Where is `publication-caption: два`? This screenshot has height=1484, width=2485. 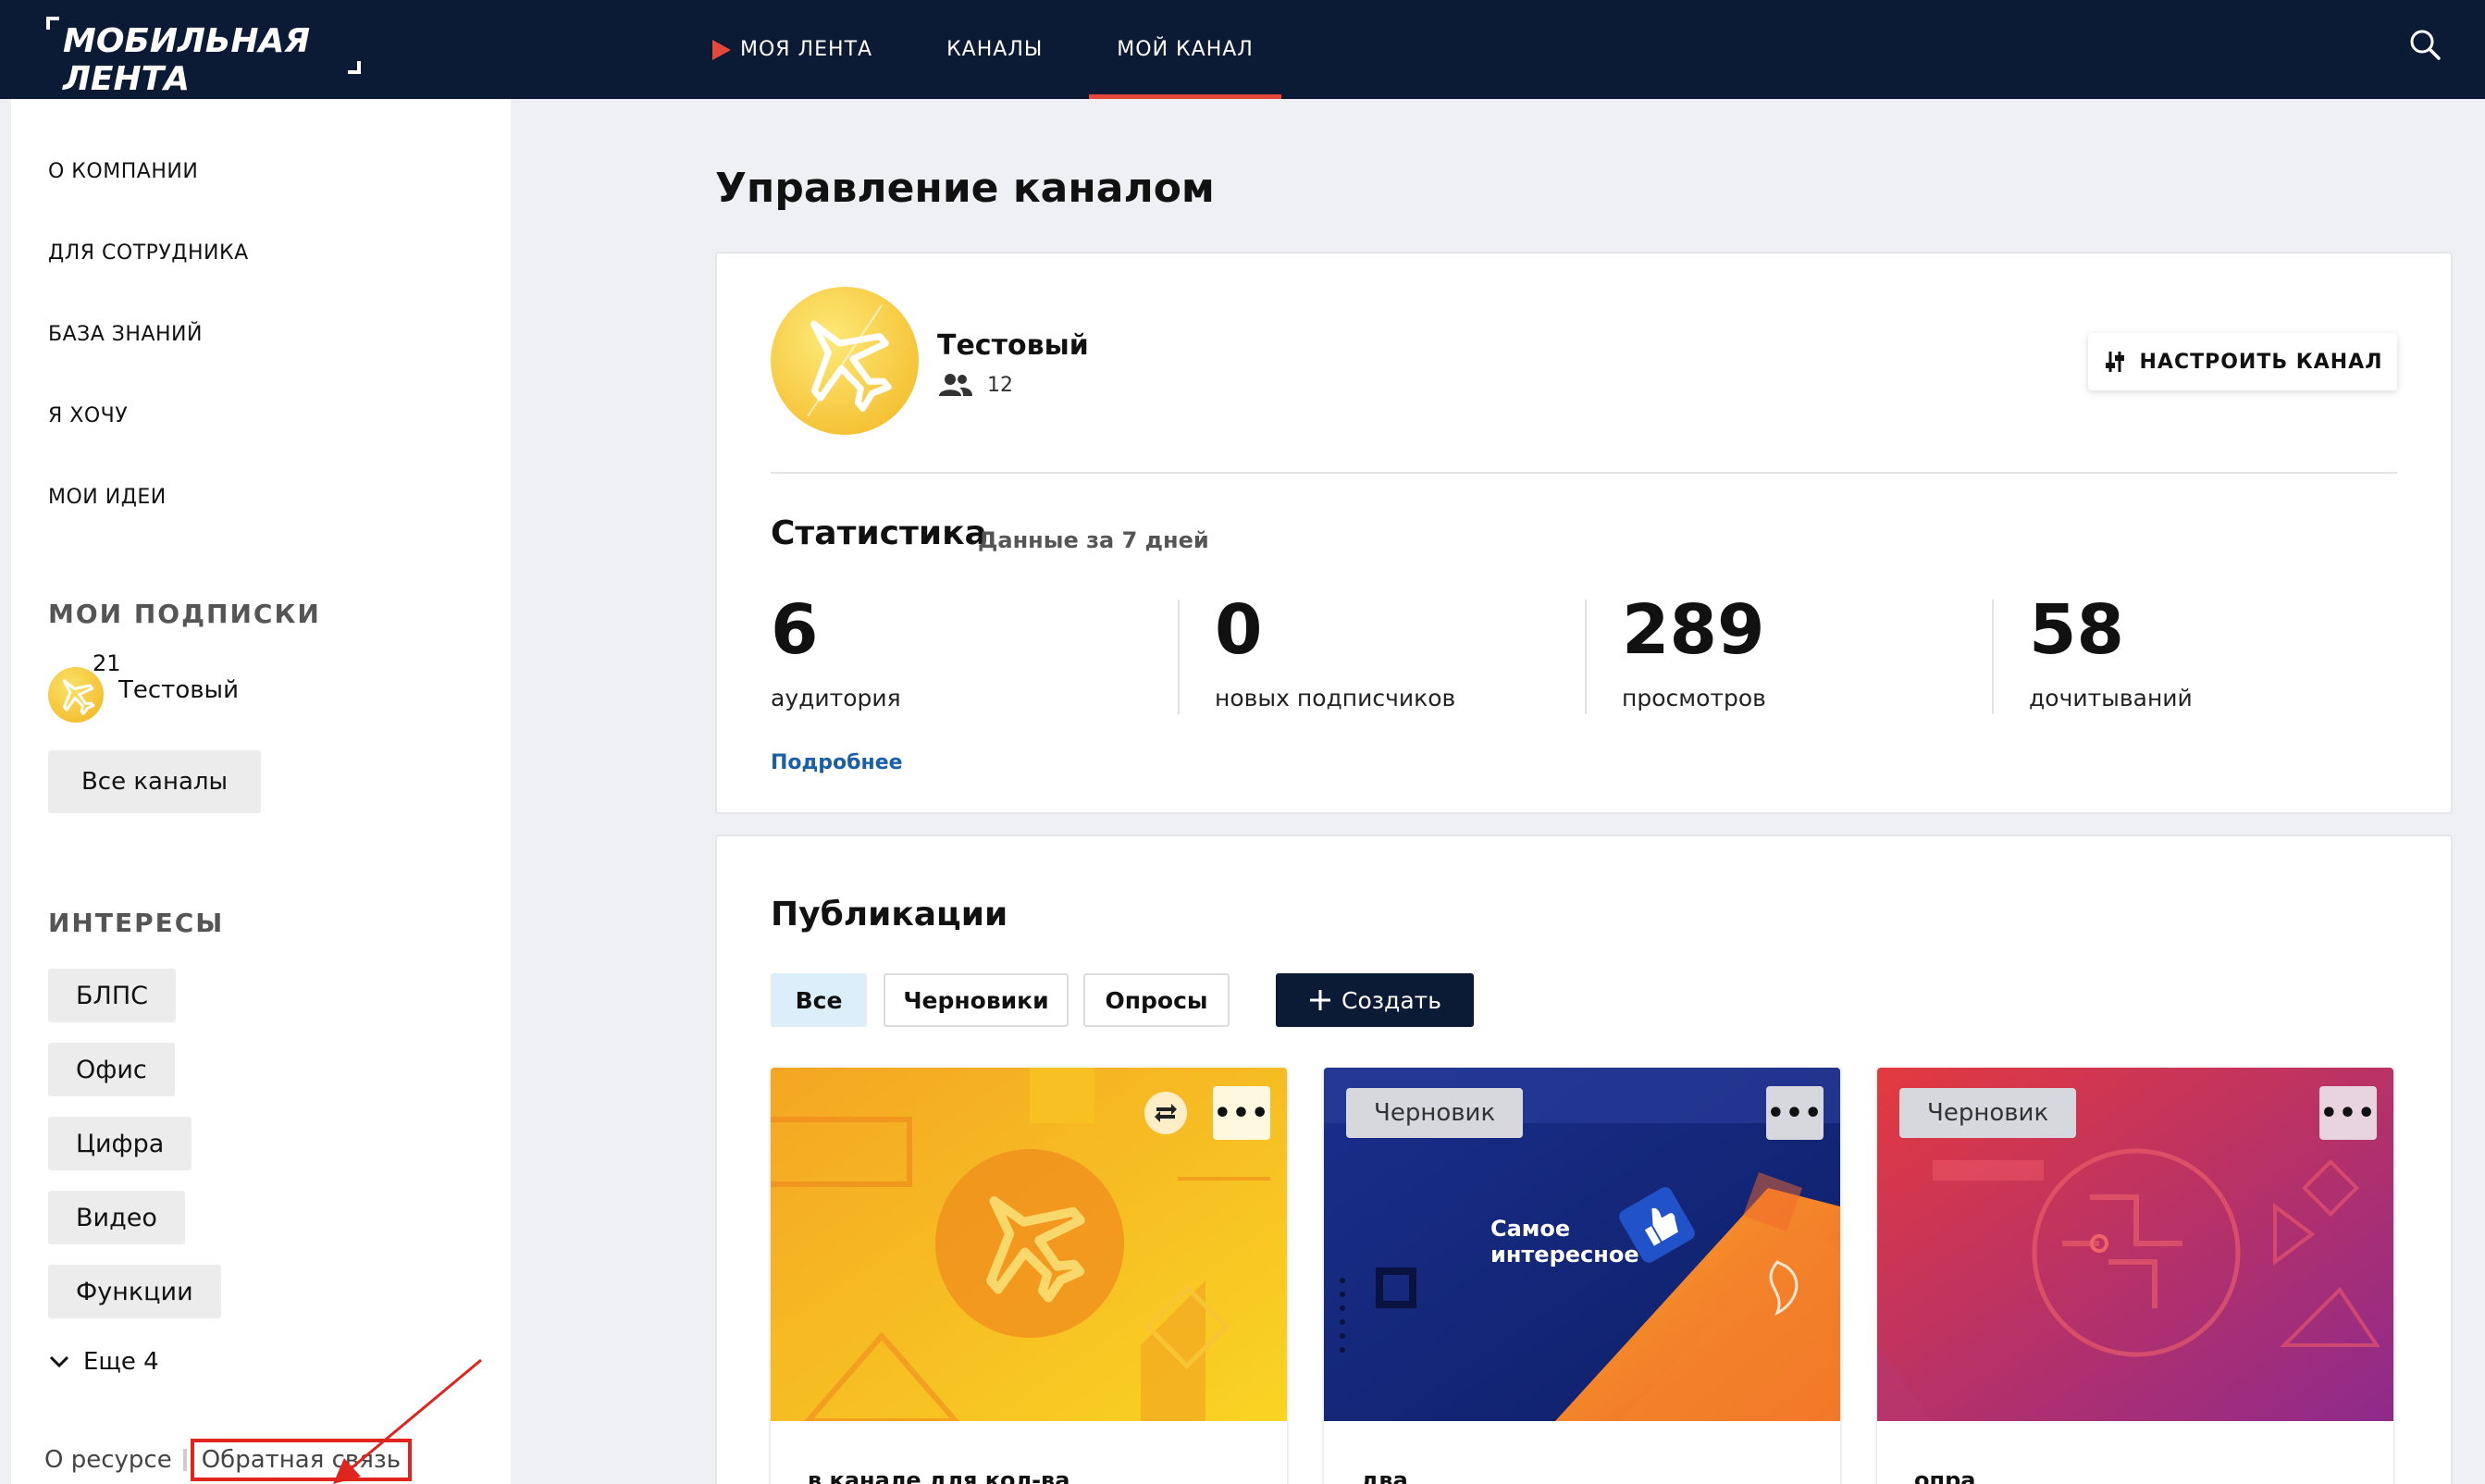 publication-caption: два is located at coordinates (1384, 1476).